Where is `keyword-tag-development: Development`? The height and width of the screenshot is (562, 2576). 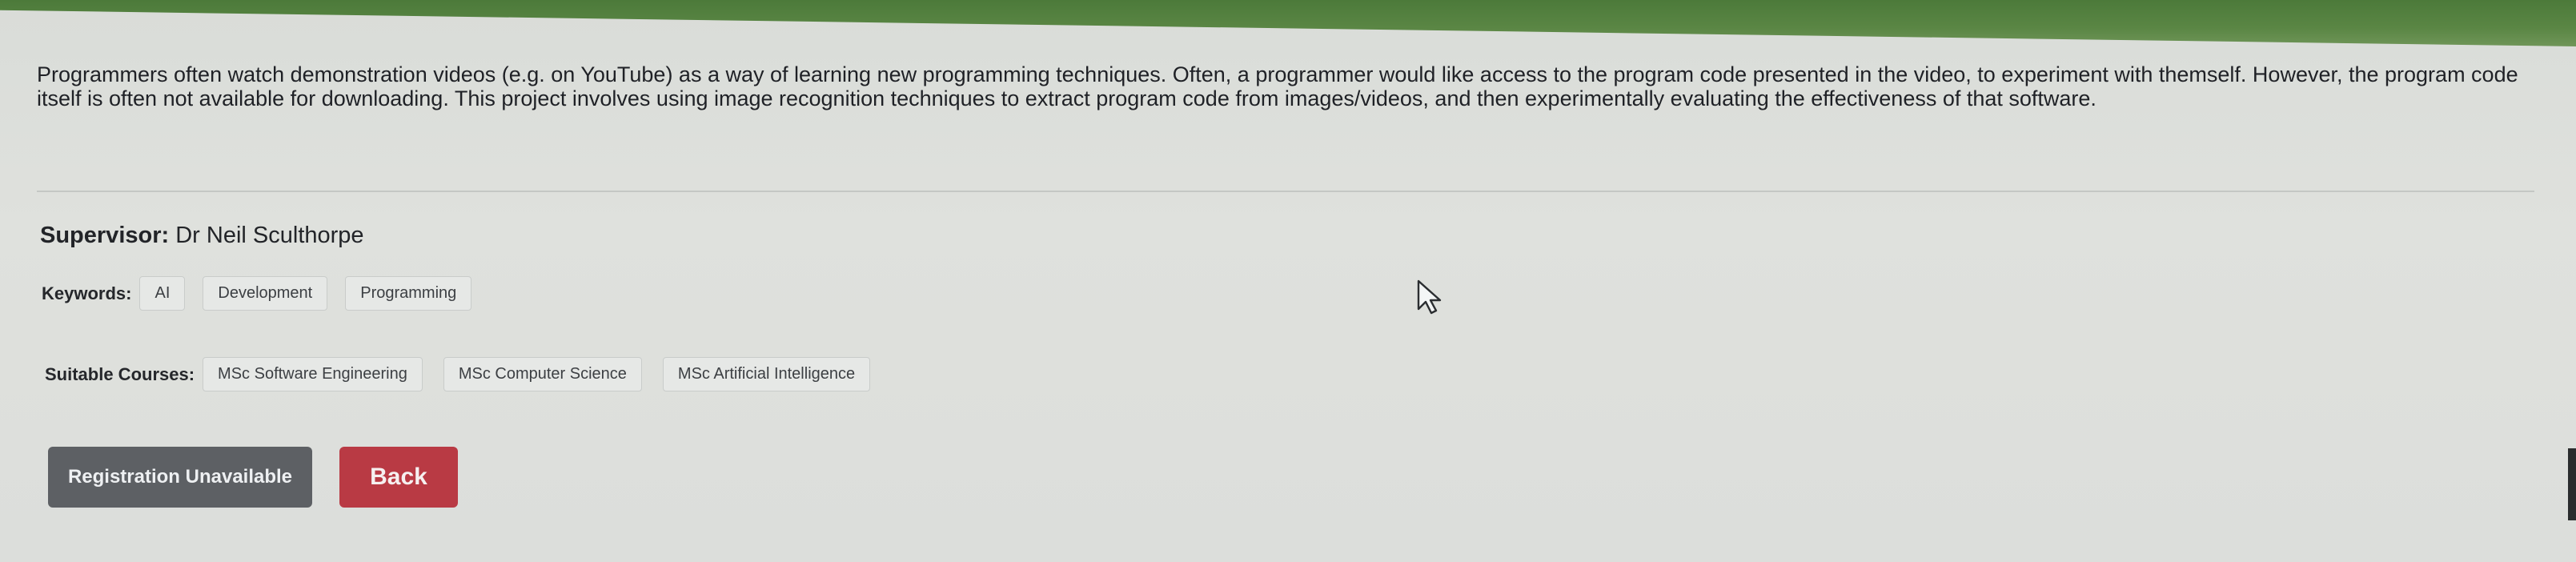 keyword-tag-development: Development is located at coordinates (265, 293).